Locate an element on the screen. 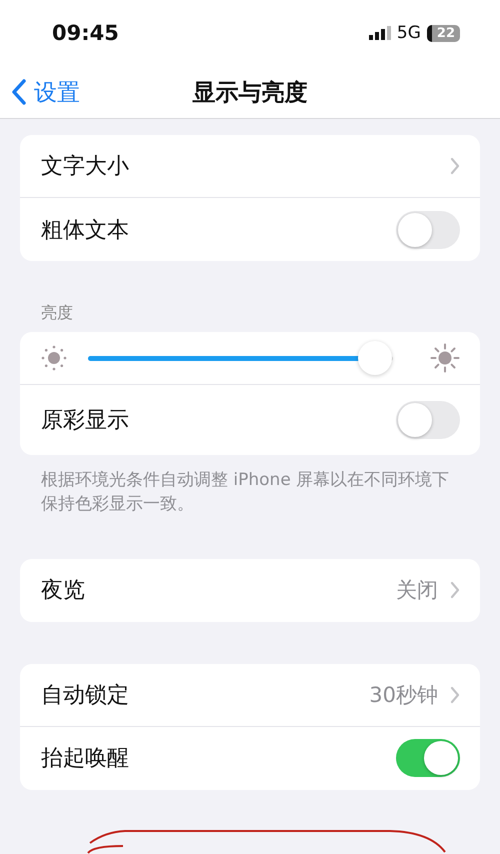 The image size is (500, 854). row-label: 粗体文本 is located at coordinates (85, 230).